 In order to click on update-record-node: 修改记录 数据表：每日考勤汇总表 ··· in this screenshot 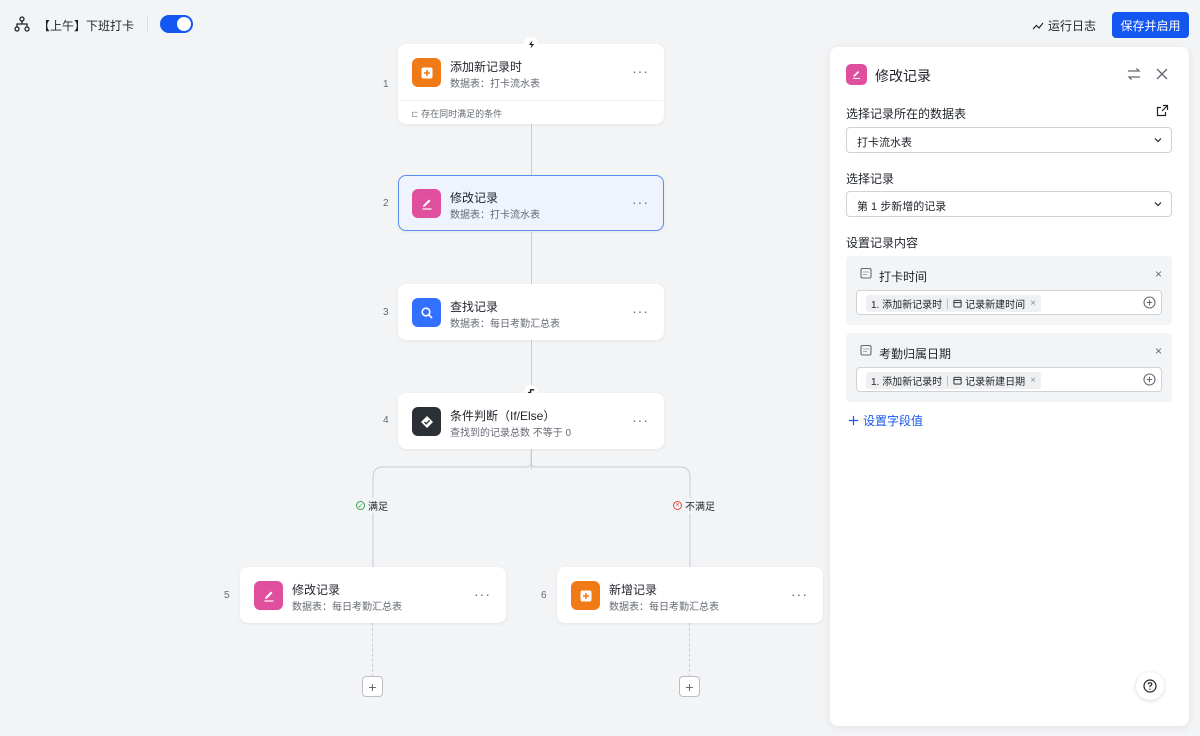, I will do `click(373, 595)`.